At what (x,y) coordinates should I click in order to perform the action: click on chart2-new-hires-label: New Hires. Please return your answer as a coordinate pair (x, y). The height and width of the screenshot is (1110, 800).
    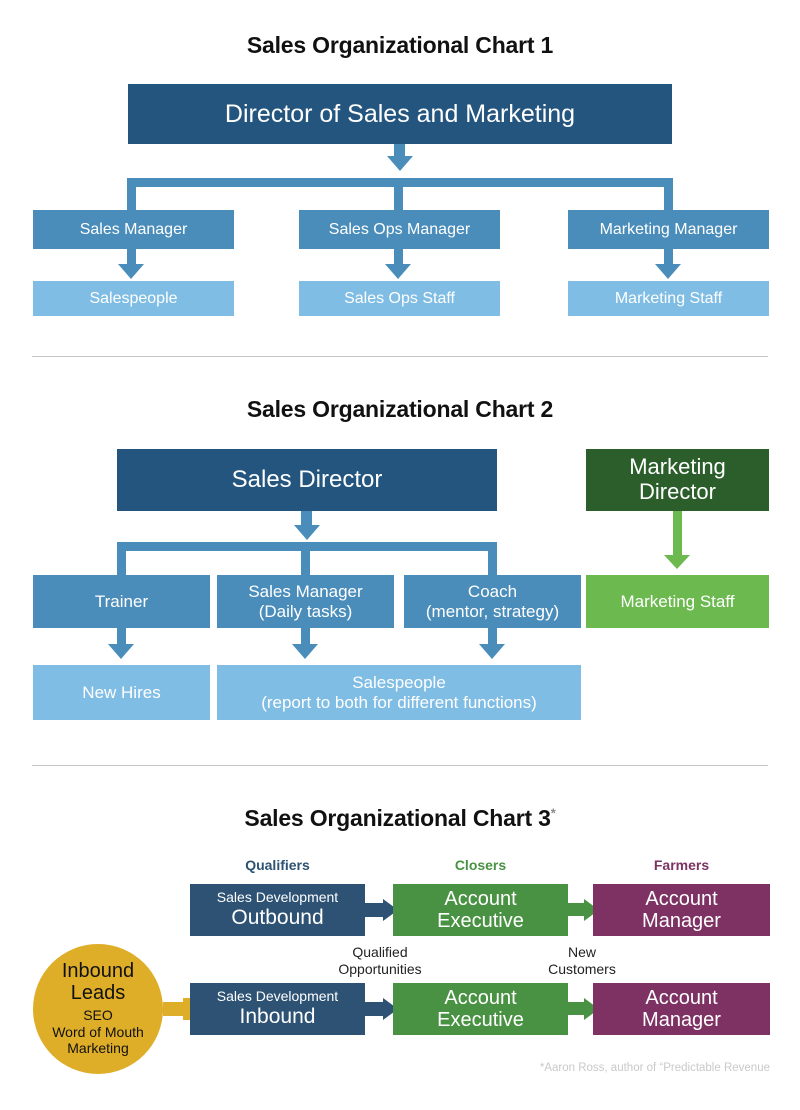
    Looking at the image, I should click on (121, 692).